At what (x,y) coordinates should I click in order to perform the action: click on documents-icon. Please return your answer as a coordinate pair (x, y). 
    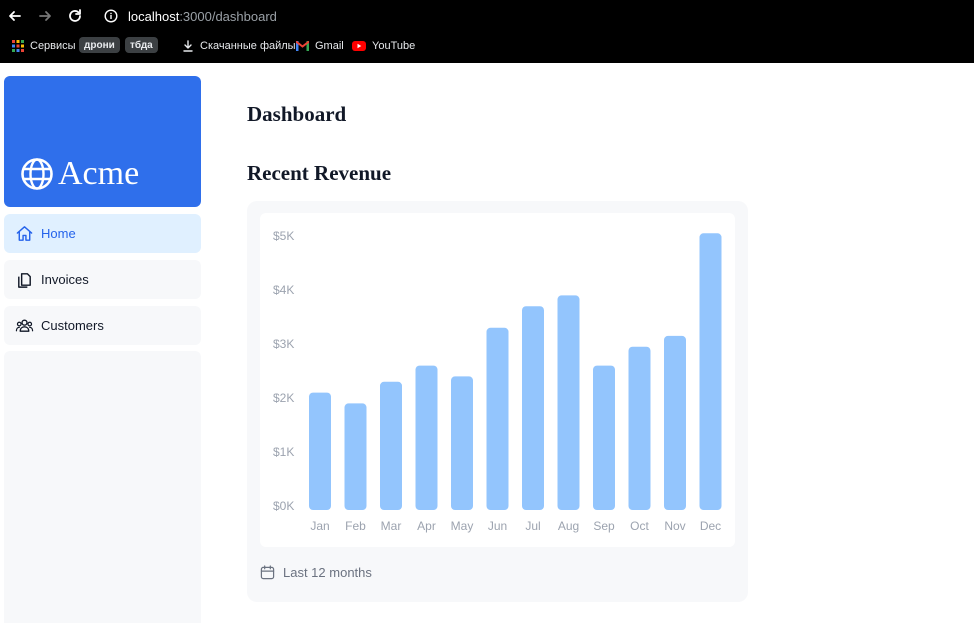
    Looking at the image, I should click on (24, 280).